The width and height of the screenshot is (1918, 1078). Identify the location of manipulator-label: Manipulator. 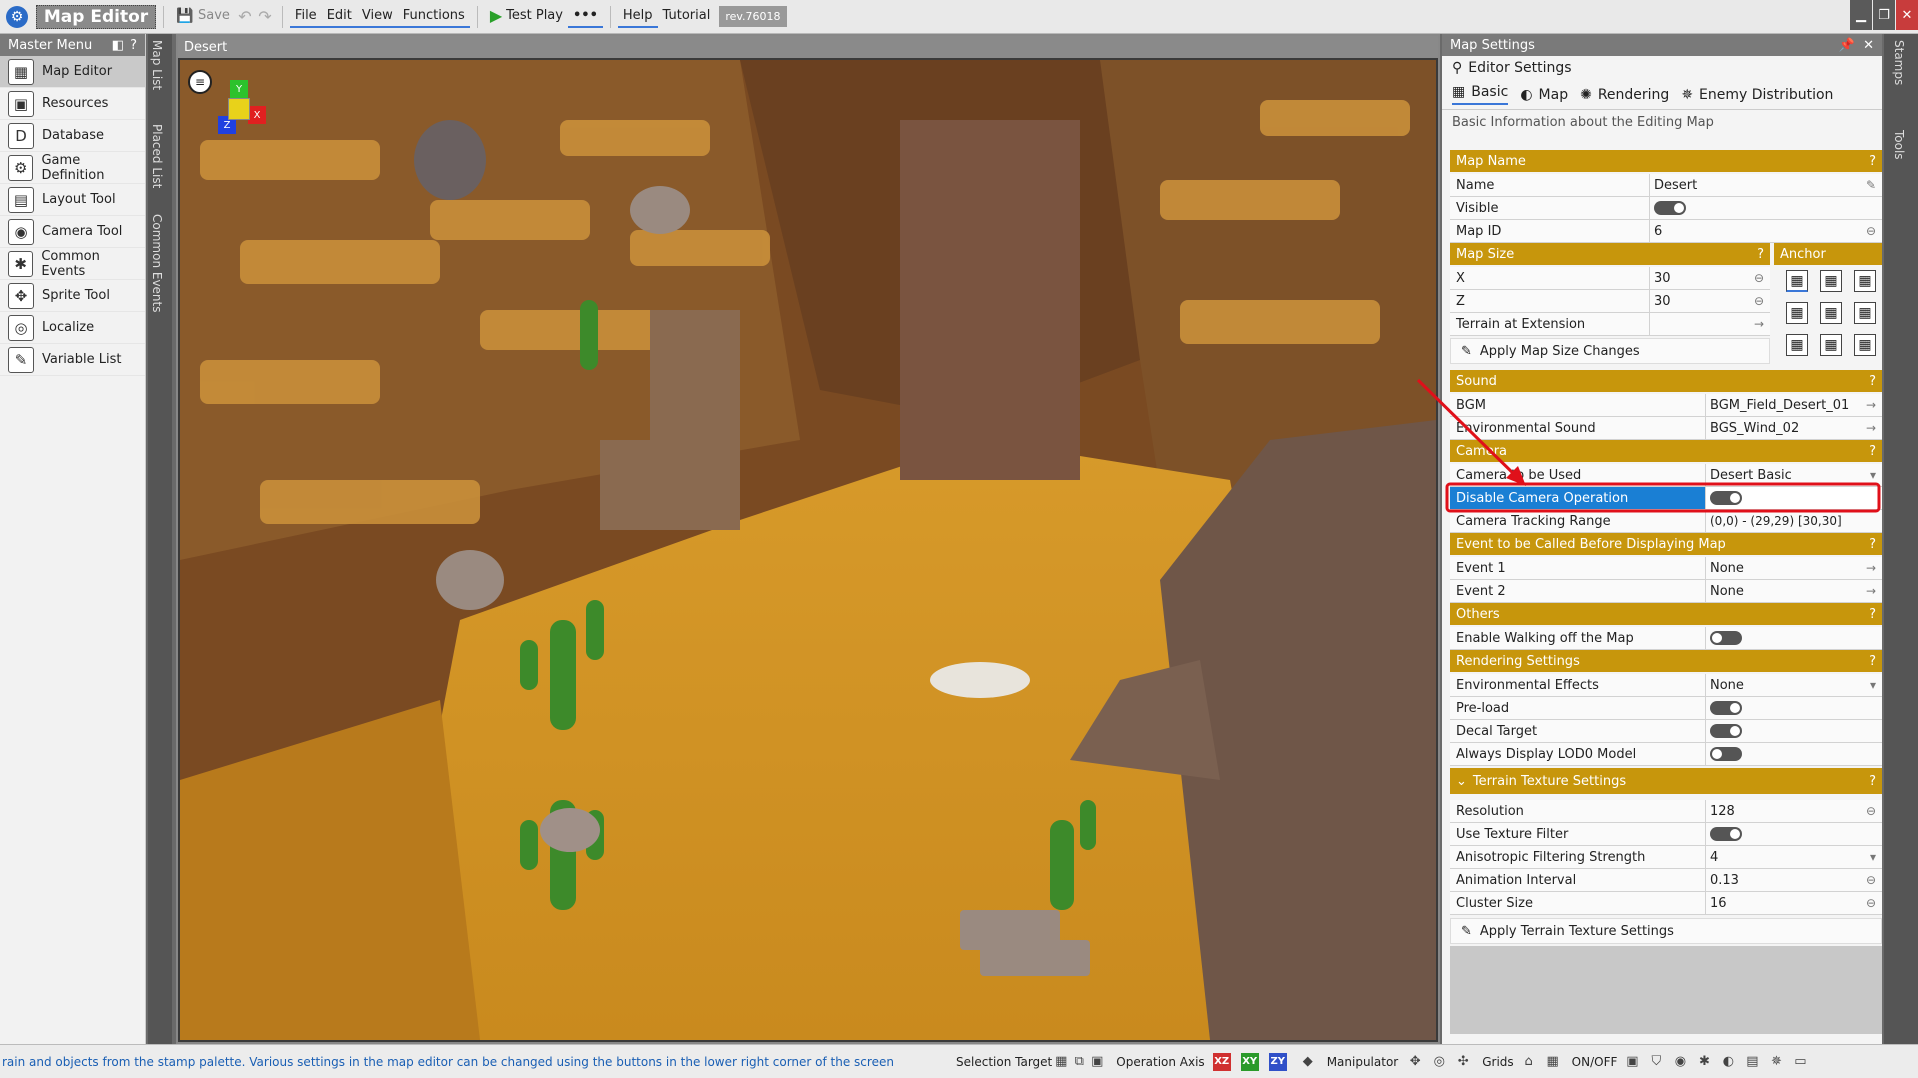
(1362, 1061).